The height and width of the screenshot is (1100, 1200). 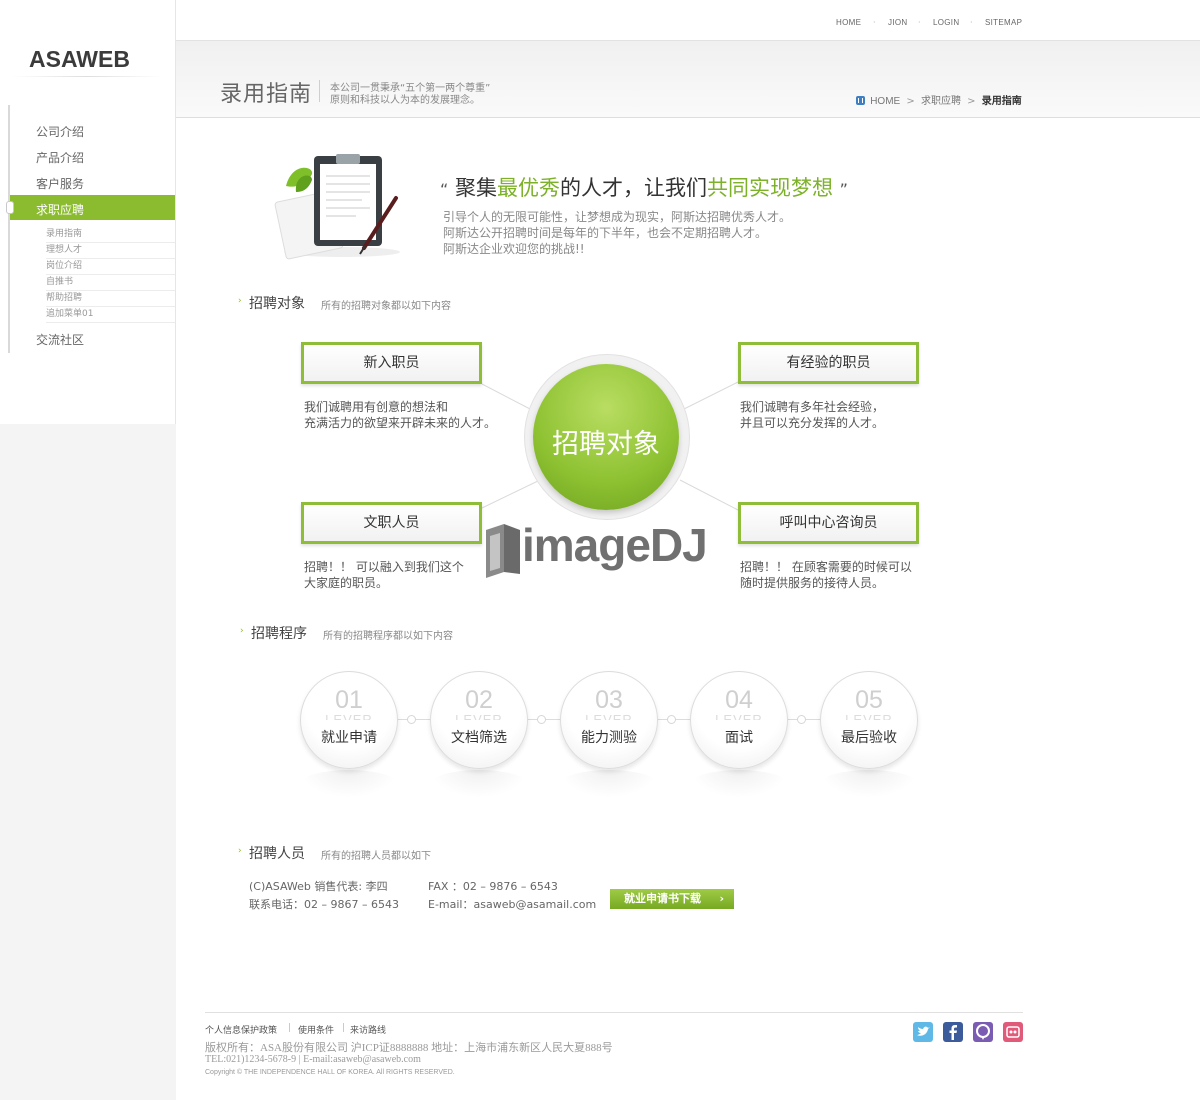 What do you see at coordinates (391, 523) in the screenshot?
I see `target-box-clerical: 文职人员` at bounding box center [391, 523].